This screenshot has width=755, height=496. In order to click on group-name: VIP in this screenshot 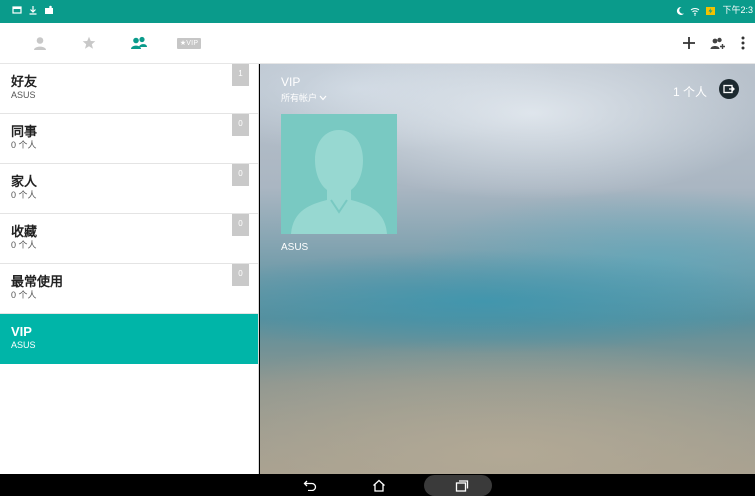, I will do `click(21, 331)`.